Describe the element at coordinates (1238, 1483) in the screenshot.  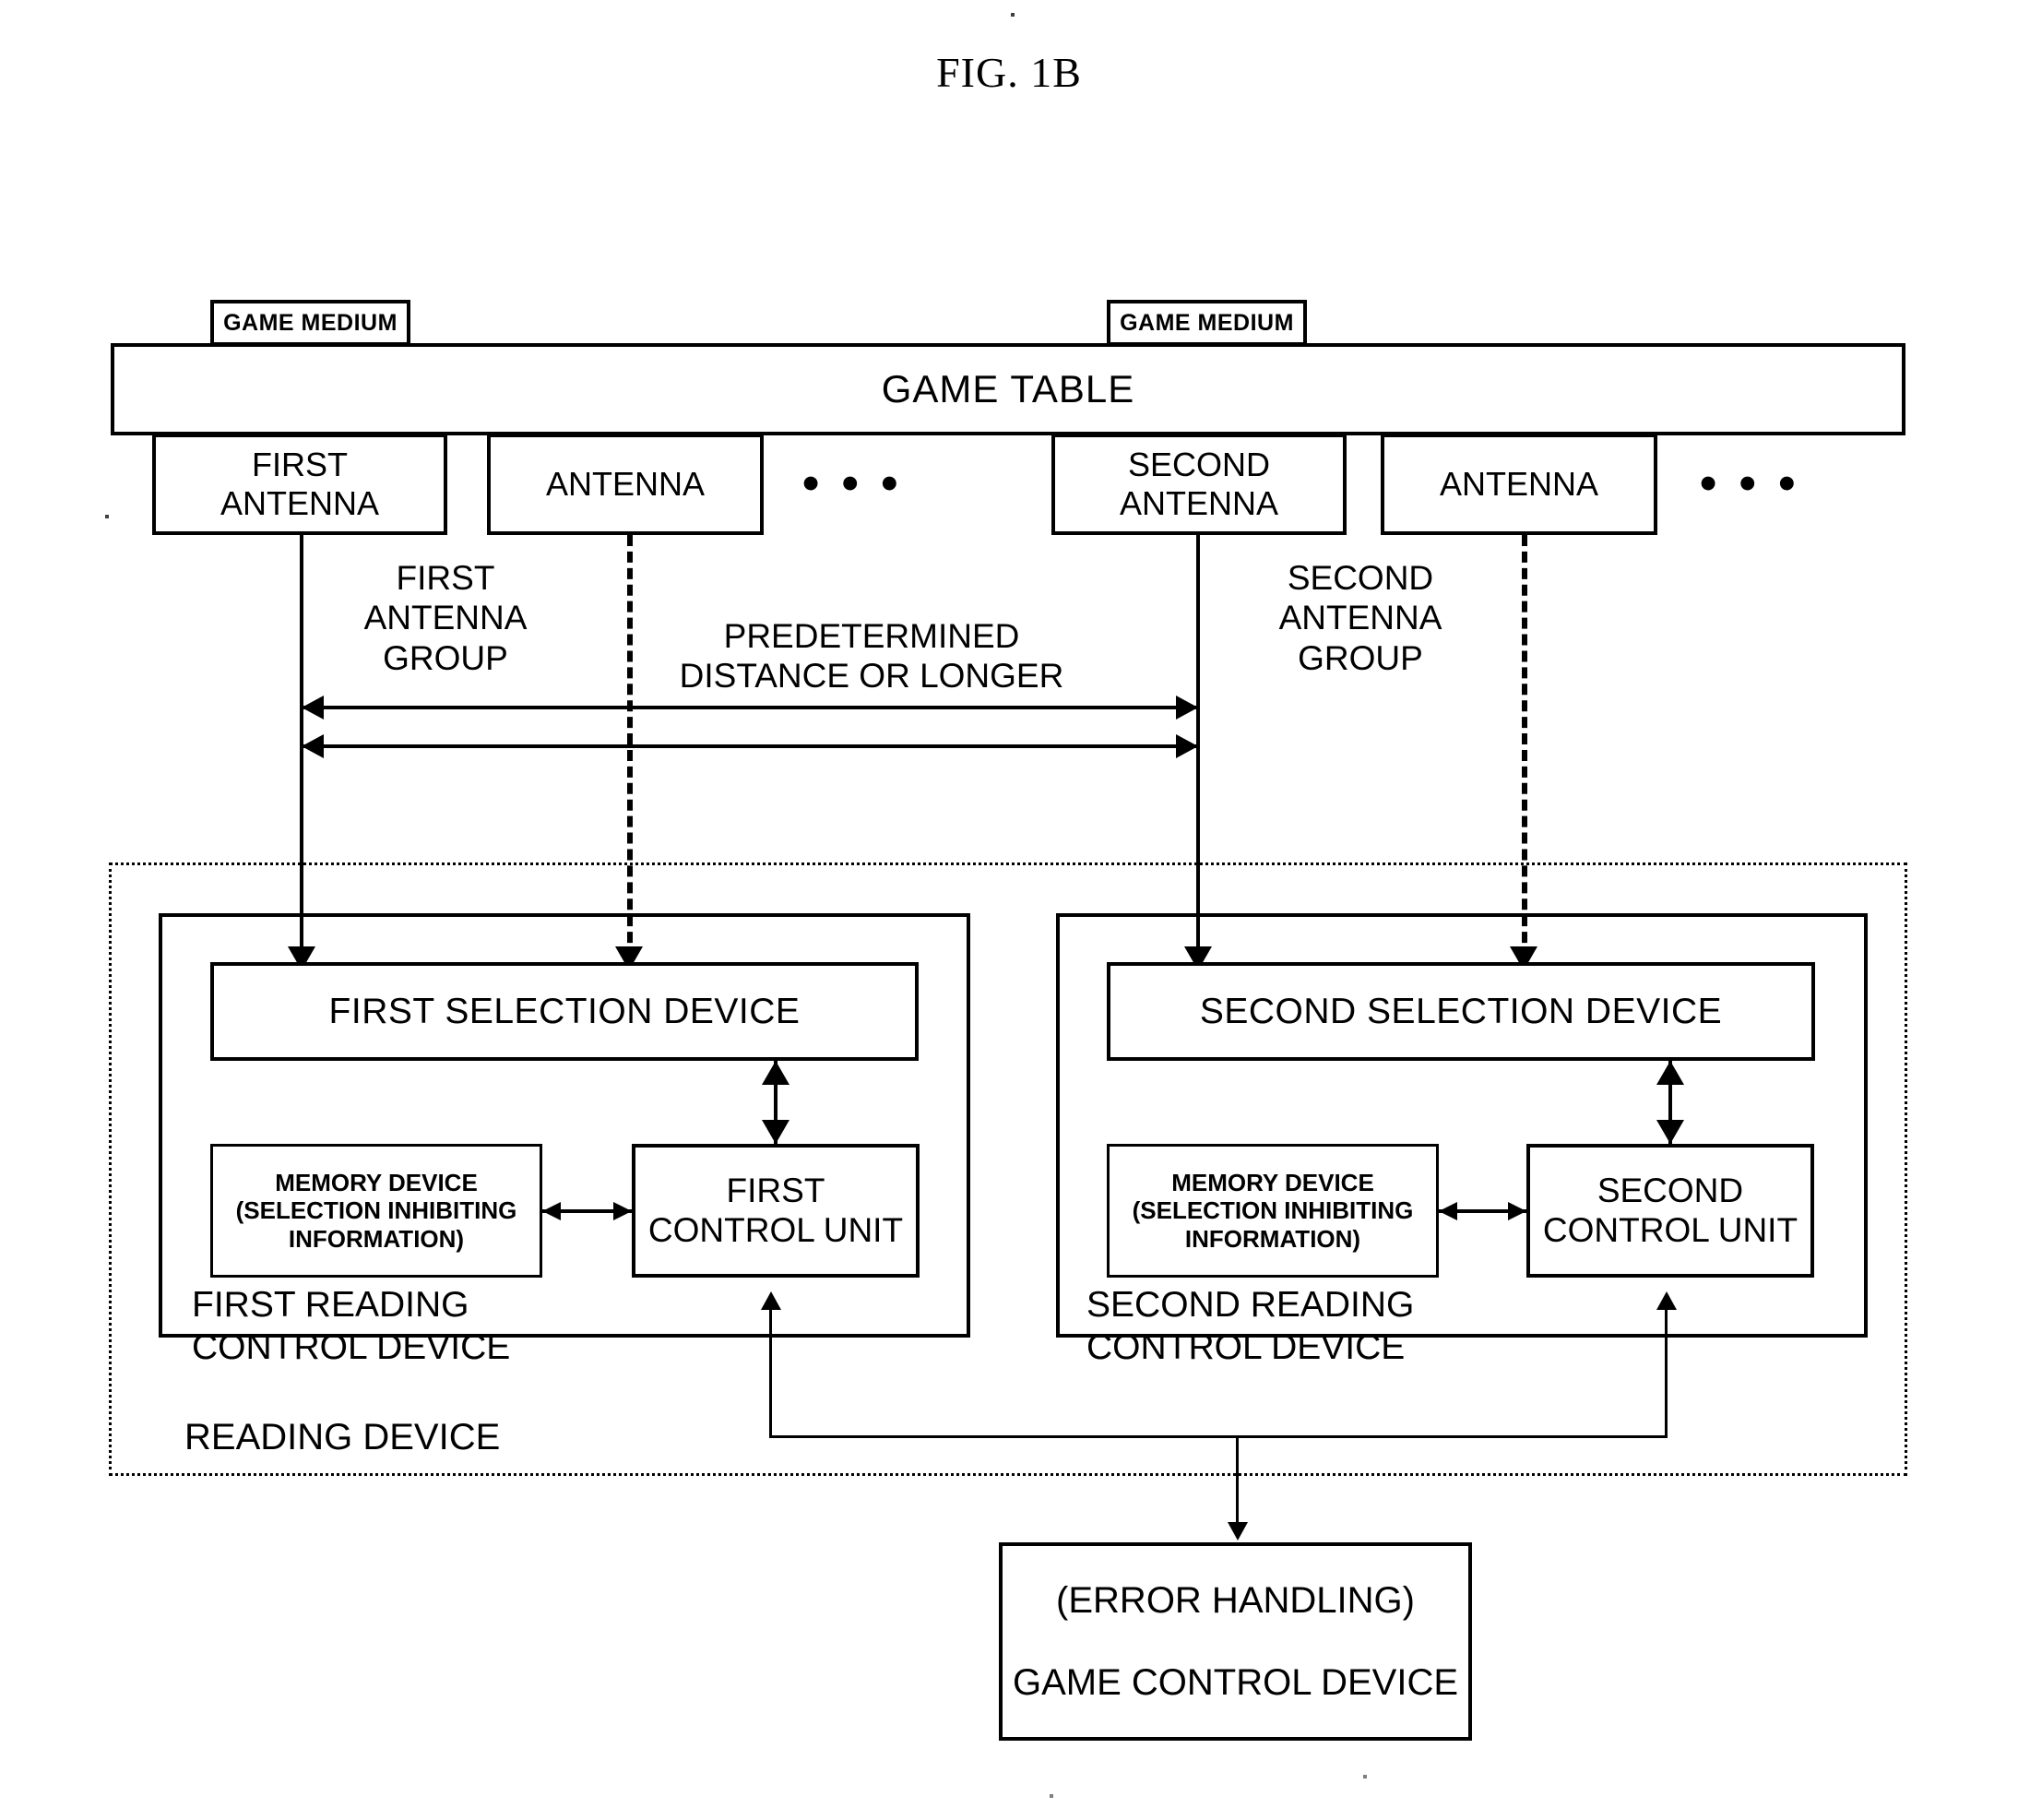
I see `line-bus-to-game-control` at that location.